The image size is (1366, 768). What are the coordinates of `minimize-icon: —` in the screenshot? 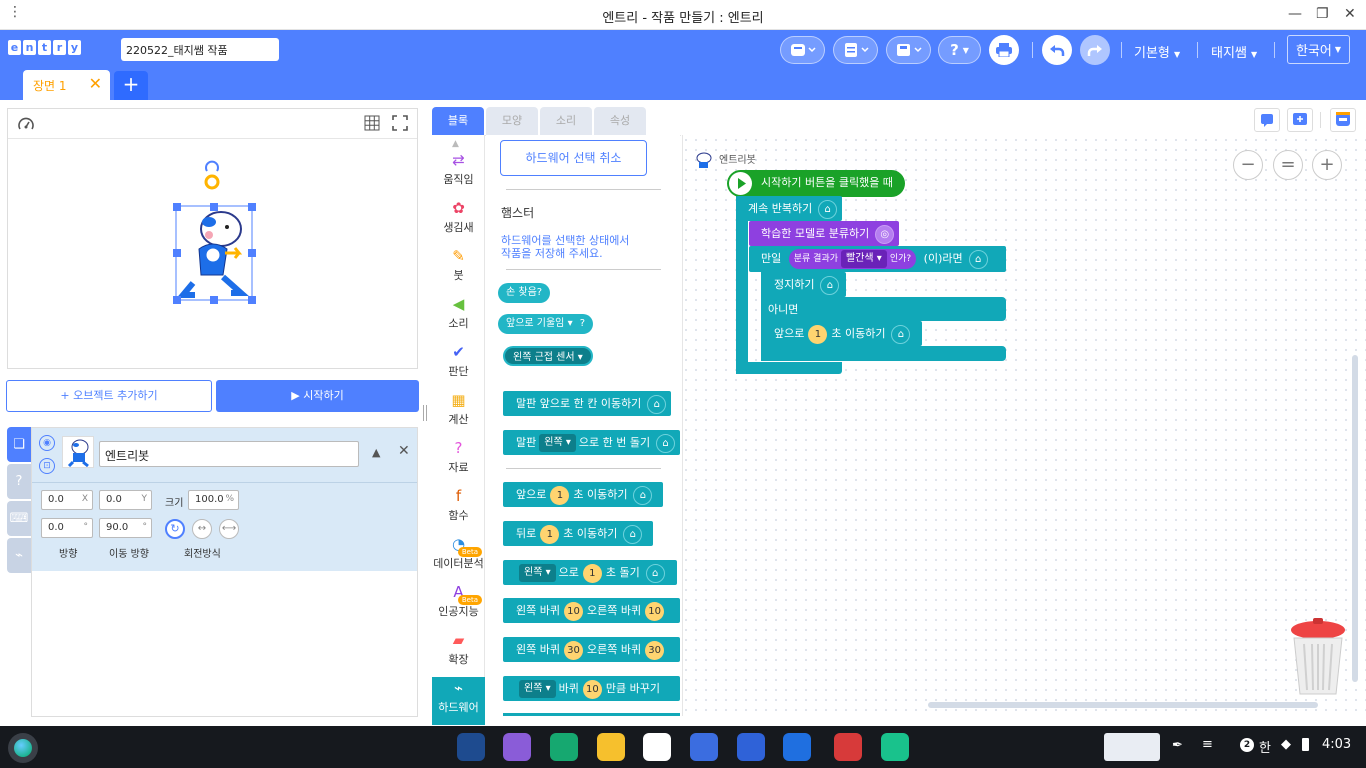 It's located at (1295, 14).